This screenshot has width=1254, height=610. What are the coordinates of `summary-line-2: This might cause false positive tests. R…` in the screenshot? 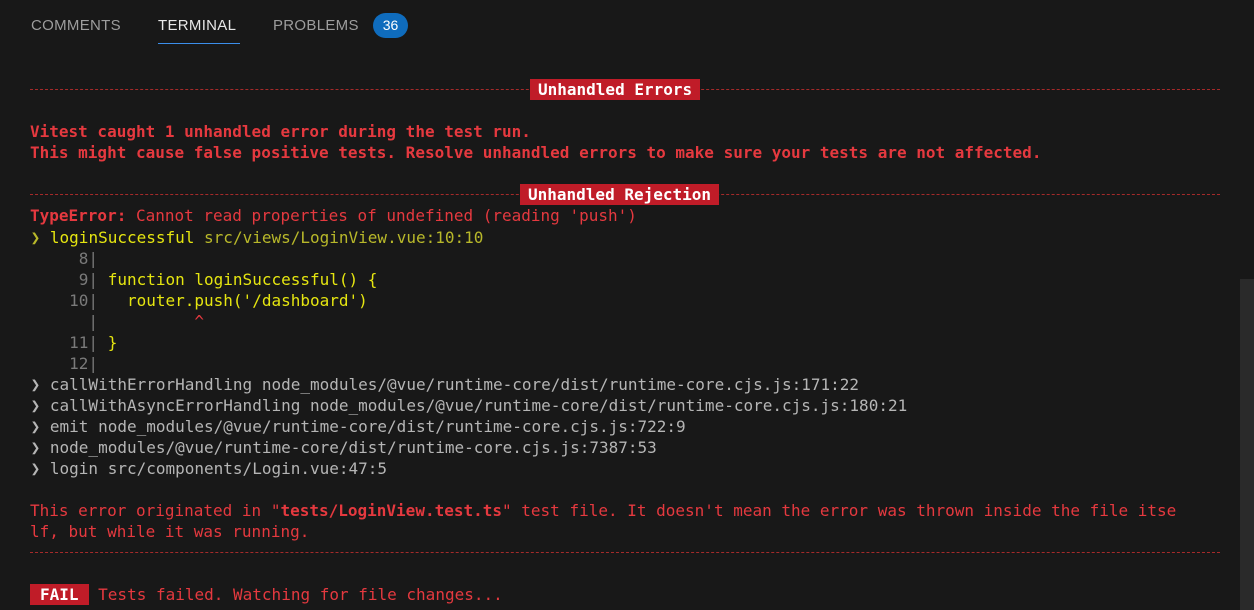 It's located at (536, 152).